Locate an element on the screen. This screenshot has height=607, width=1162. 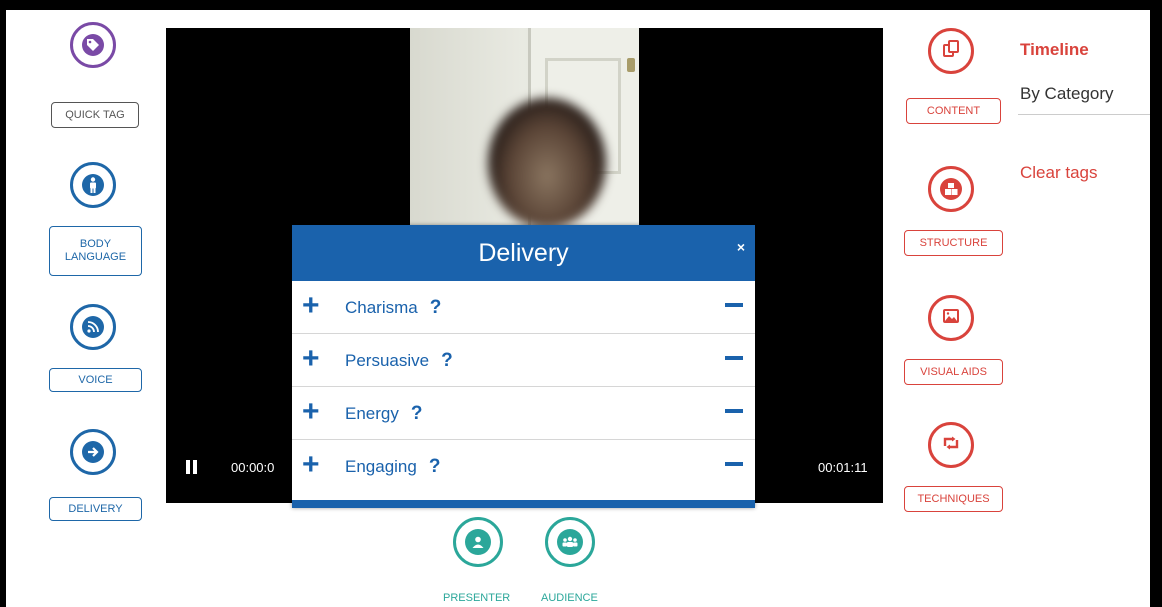
clear-tags-link: Clear tags is located at coordinates (1058, 173).